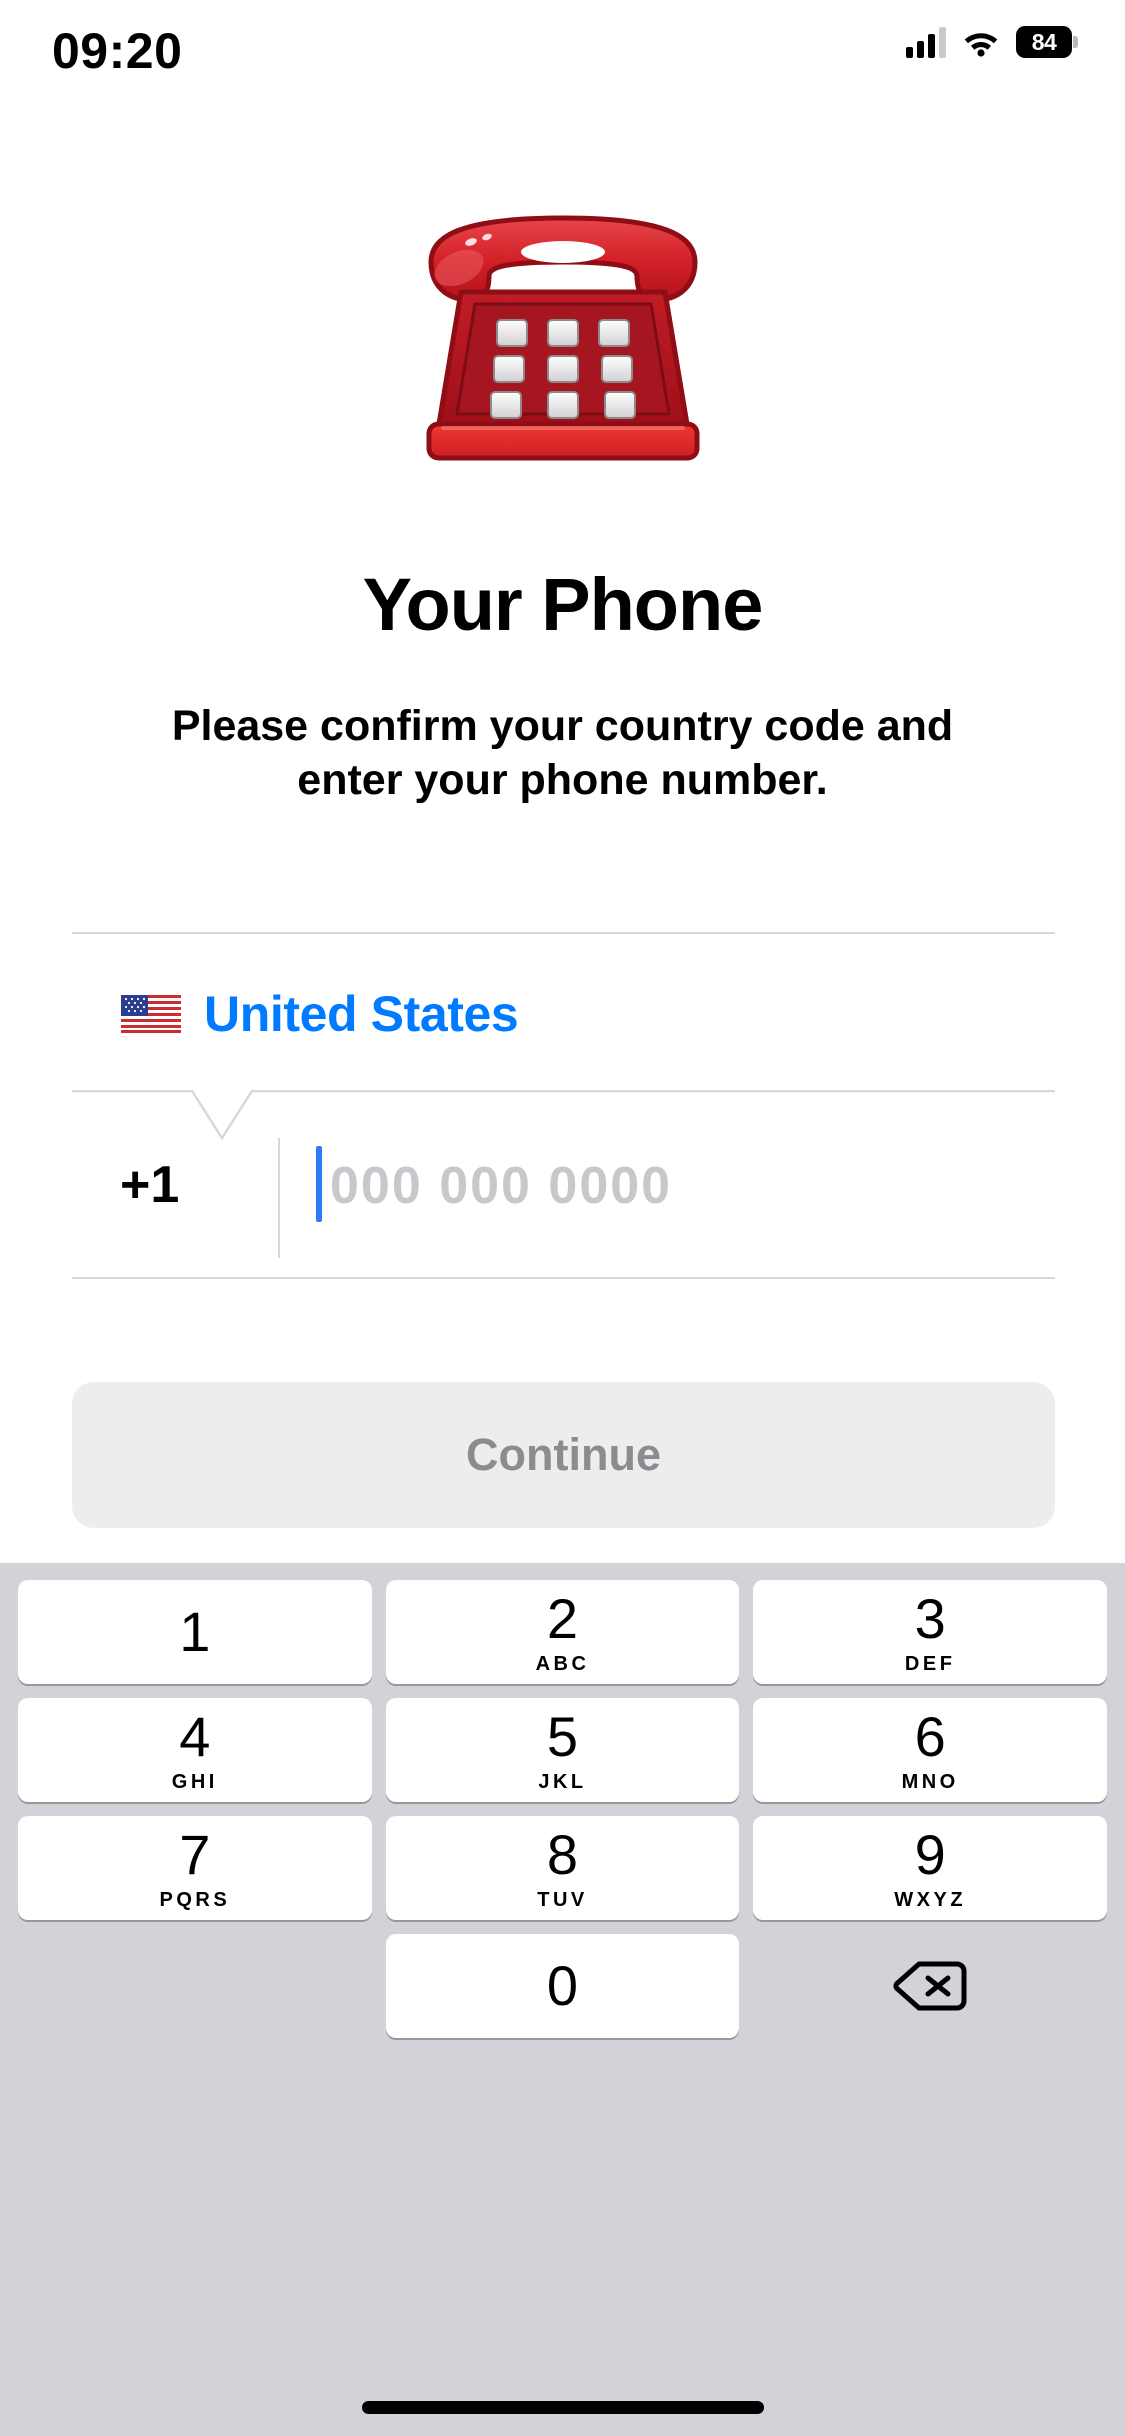 This screenshot has width=1125, height=2436. I want to click on dial-code-label: +1, so click(150, 1185).